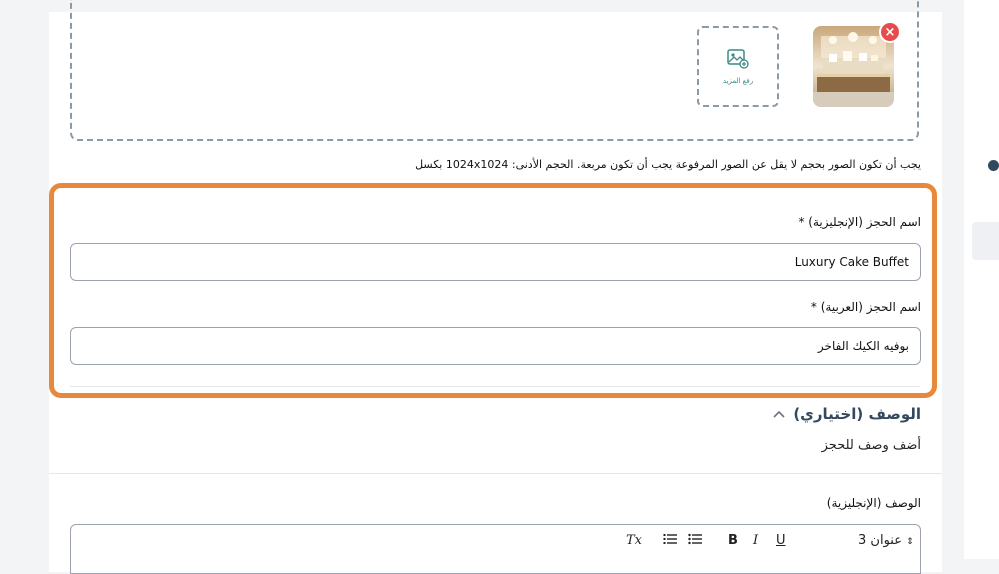  What do you see at coordinates (733, 540) in the screenshot?
I see `bold-button: B` at bounding box center [733, 540].